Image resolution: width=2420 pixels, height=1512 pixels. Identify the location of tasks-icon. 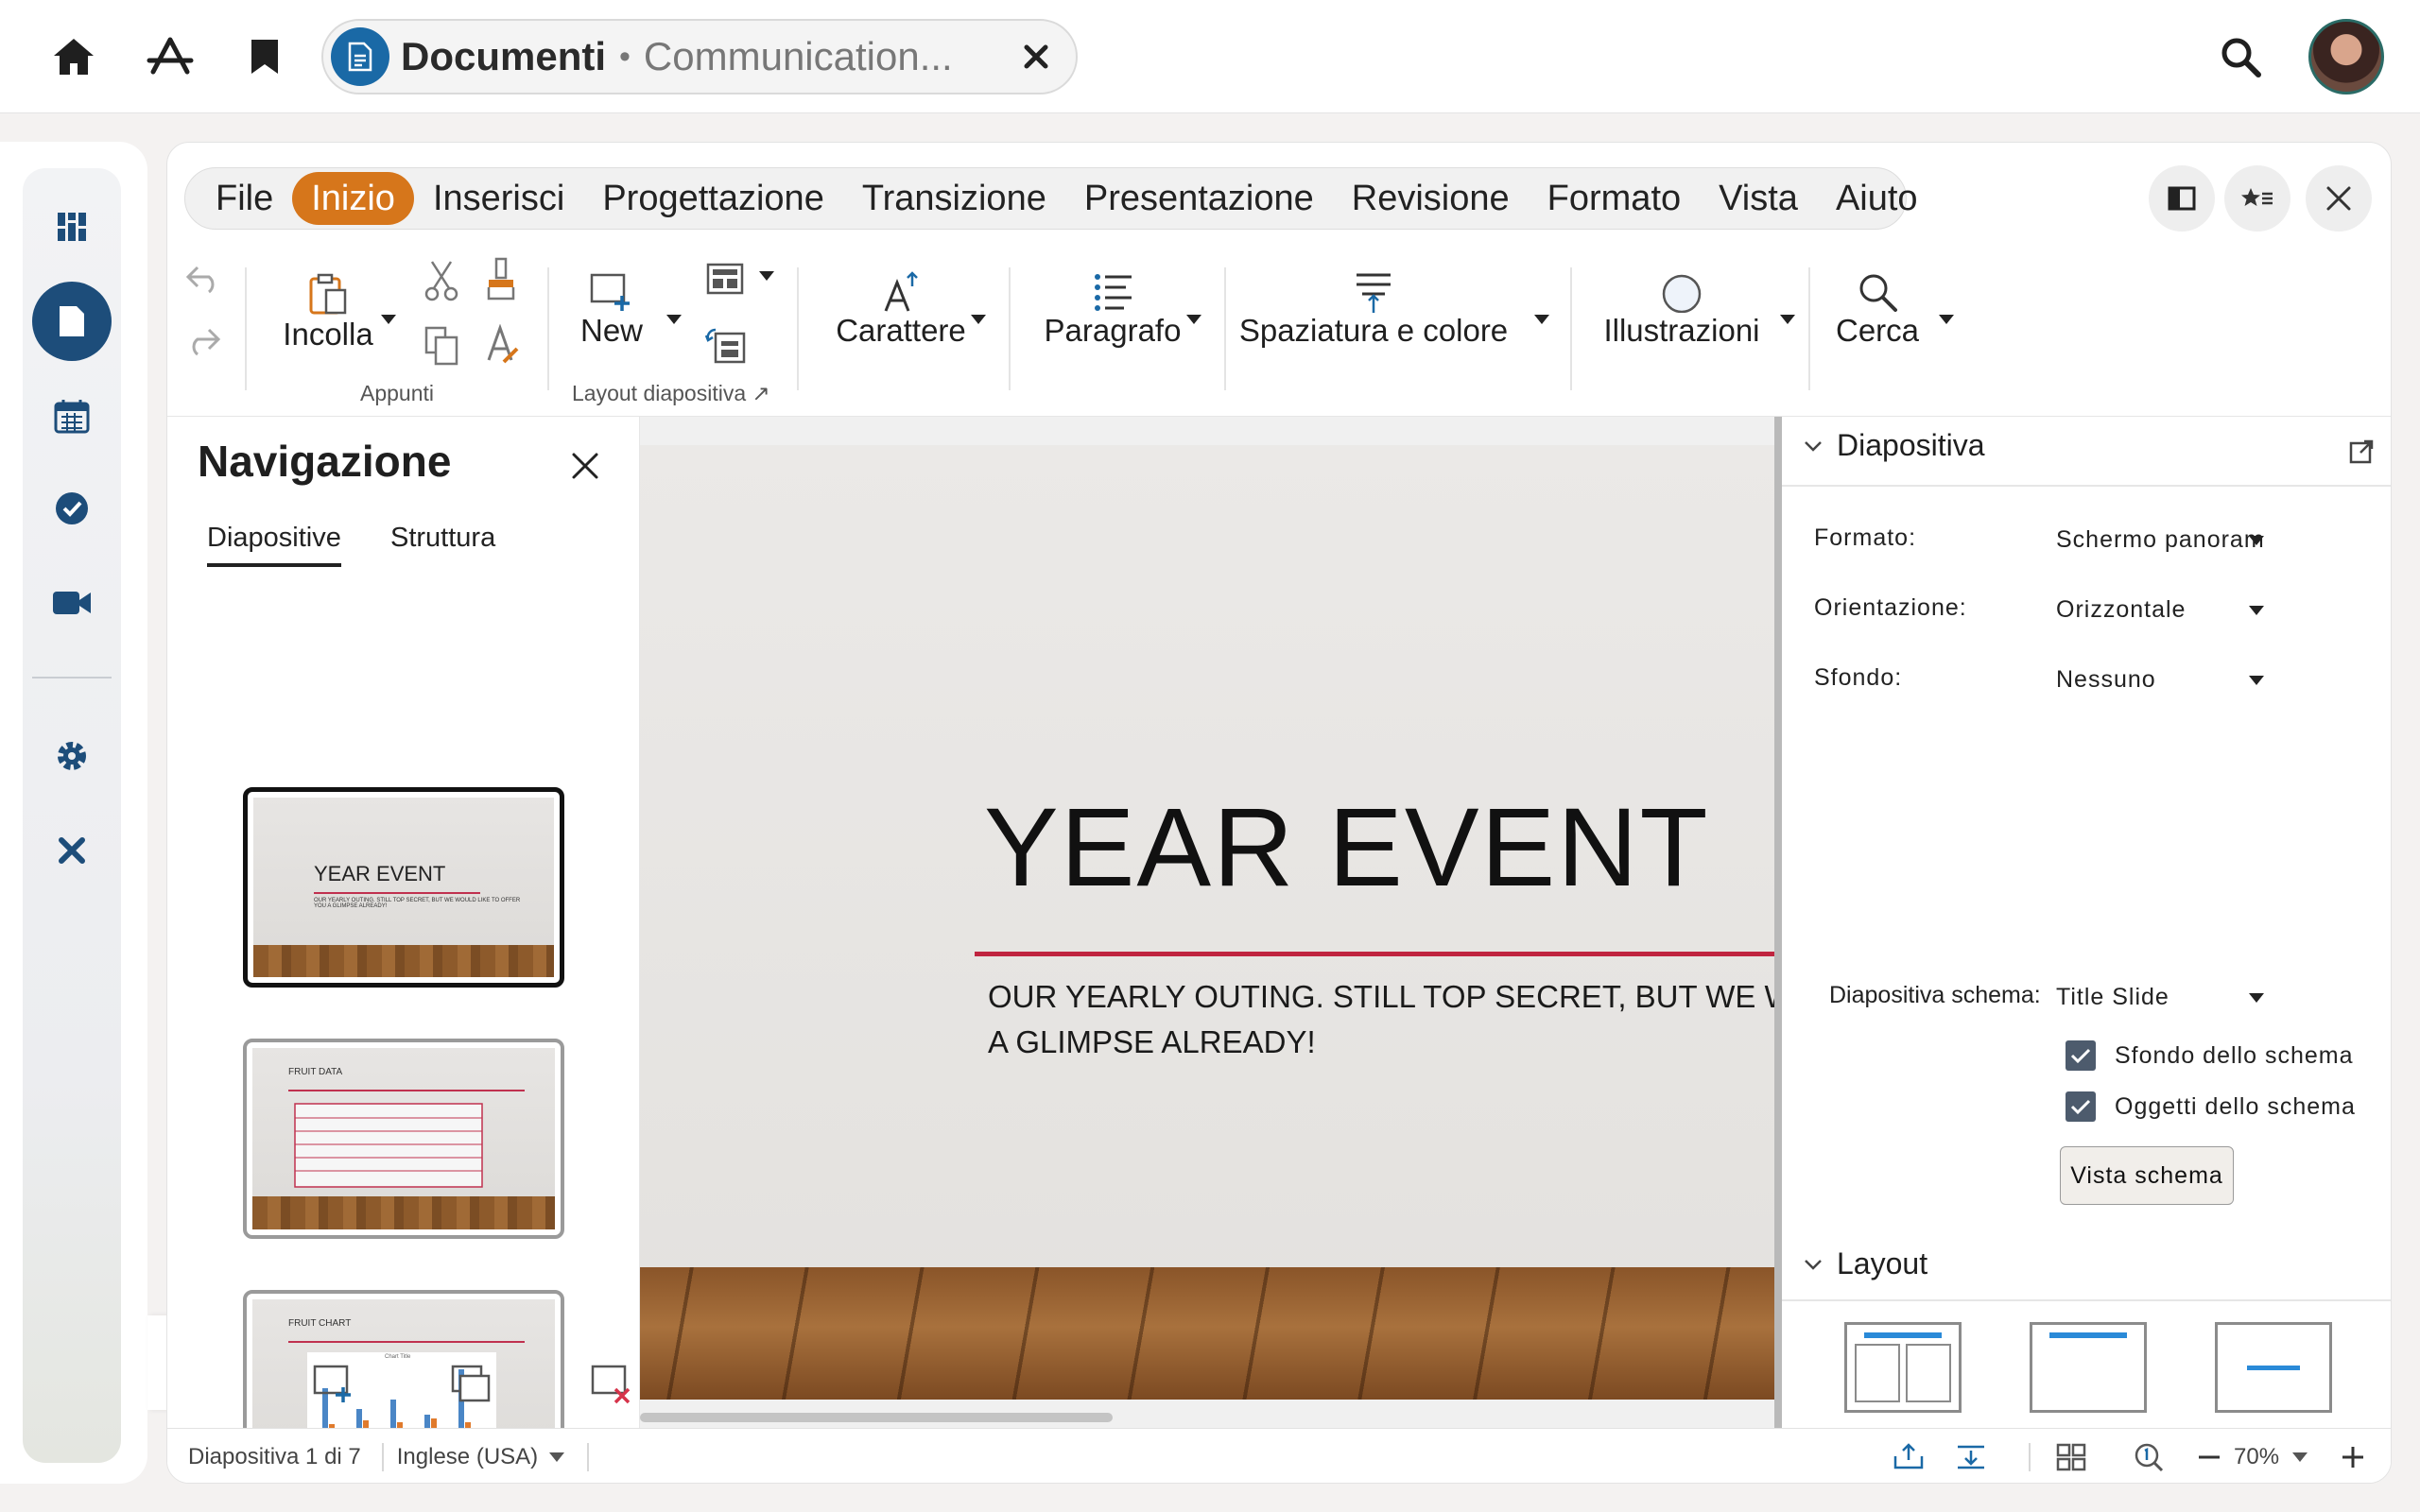
(72, 508).